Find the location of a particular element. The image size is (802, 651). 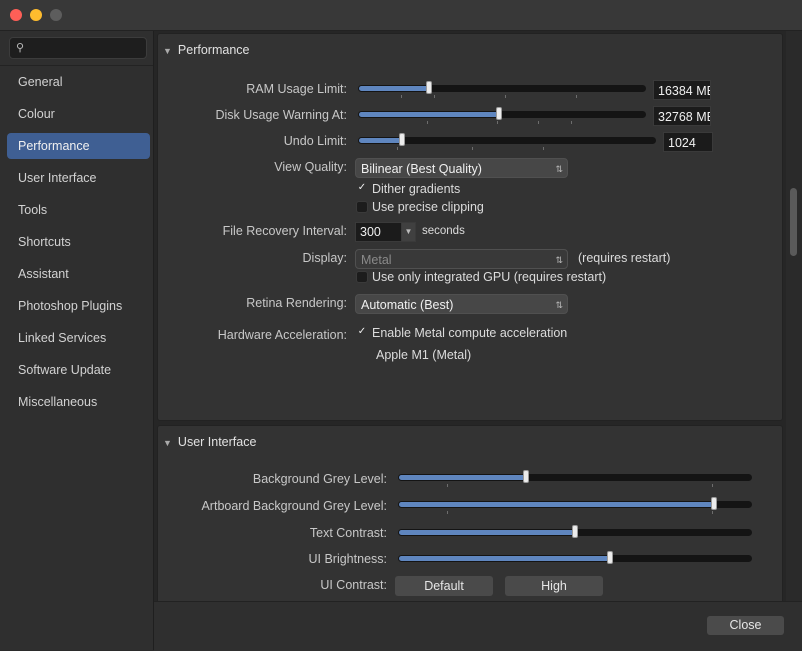

view-quality-select: Bilinear (Best Quality) ⇅ is located at coordinates (461, 168).